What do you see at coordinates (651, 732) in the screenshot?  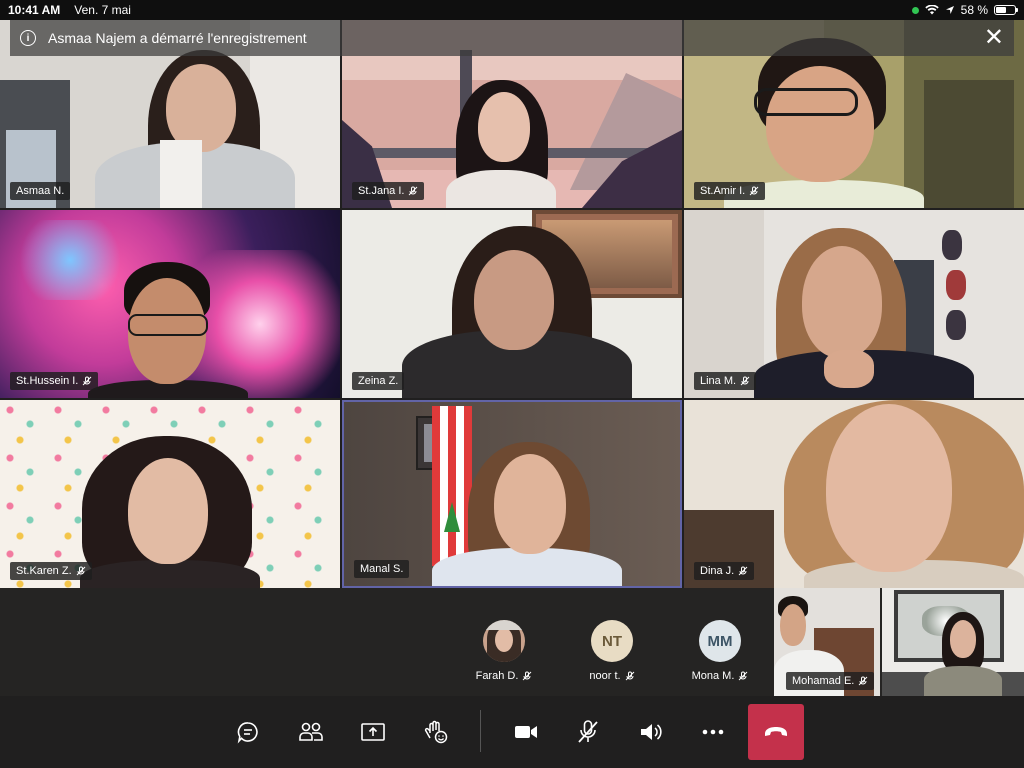 I see `speaker-icon` at bounding box center [651, 732].